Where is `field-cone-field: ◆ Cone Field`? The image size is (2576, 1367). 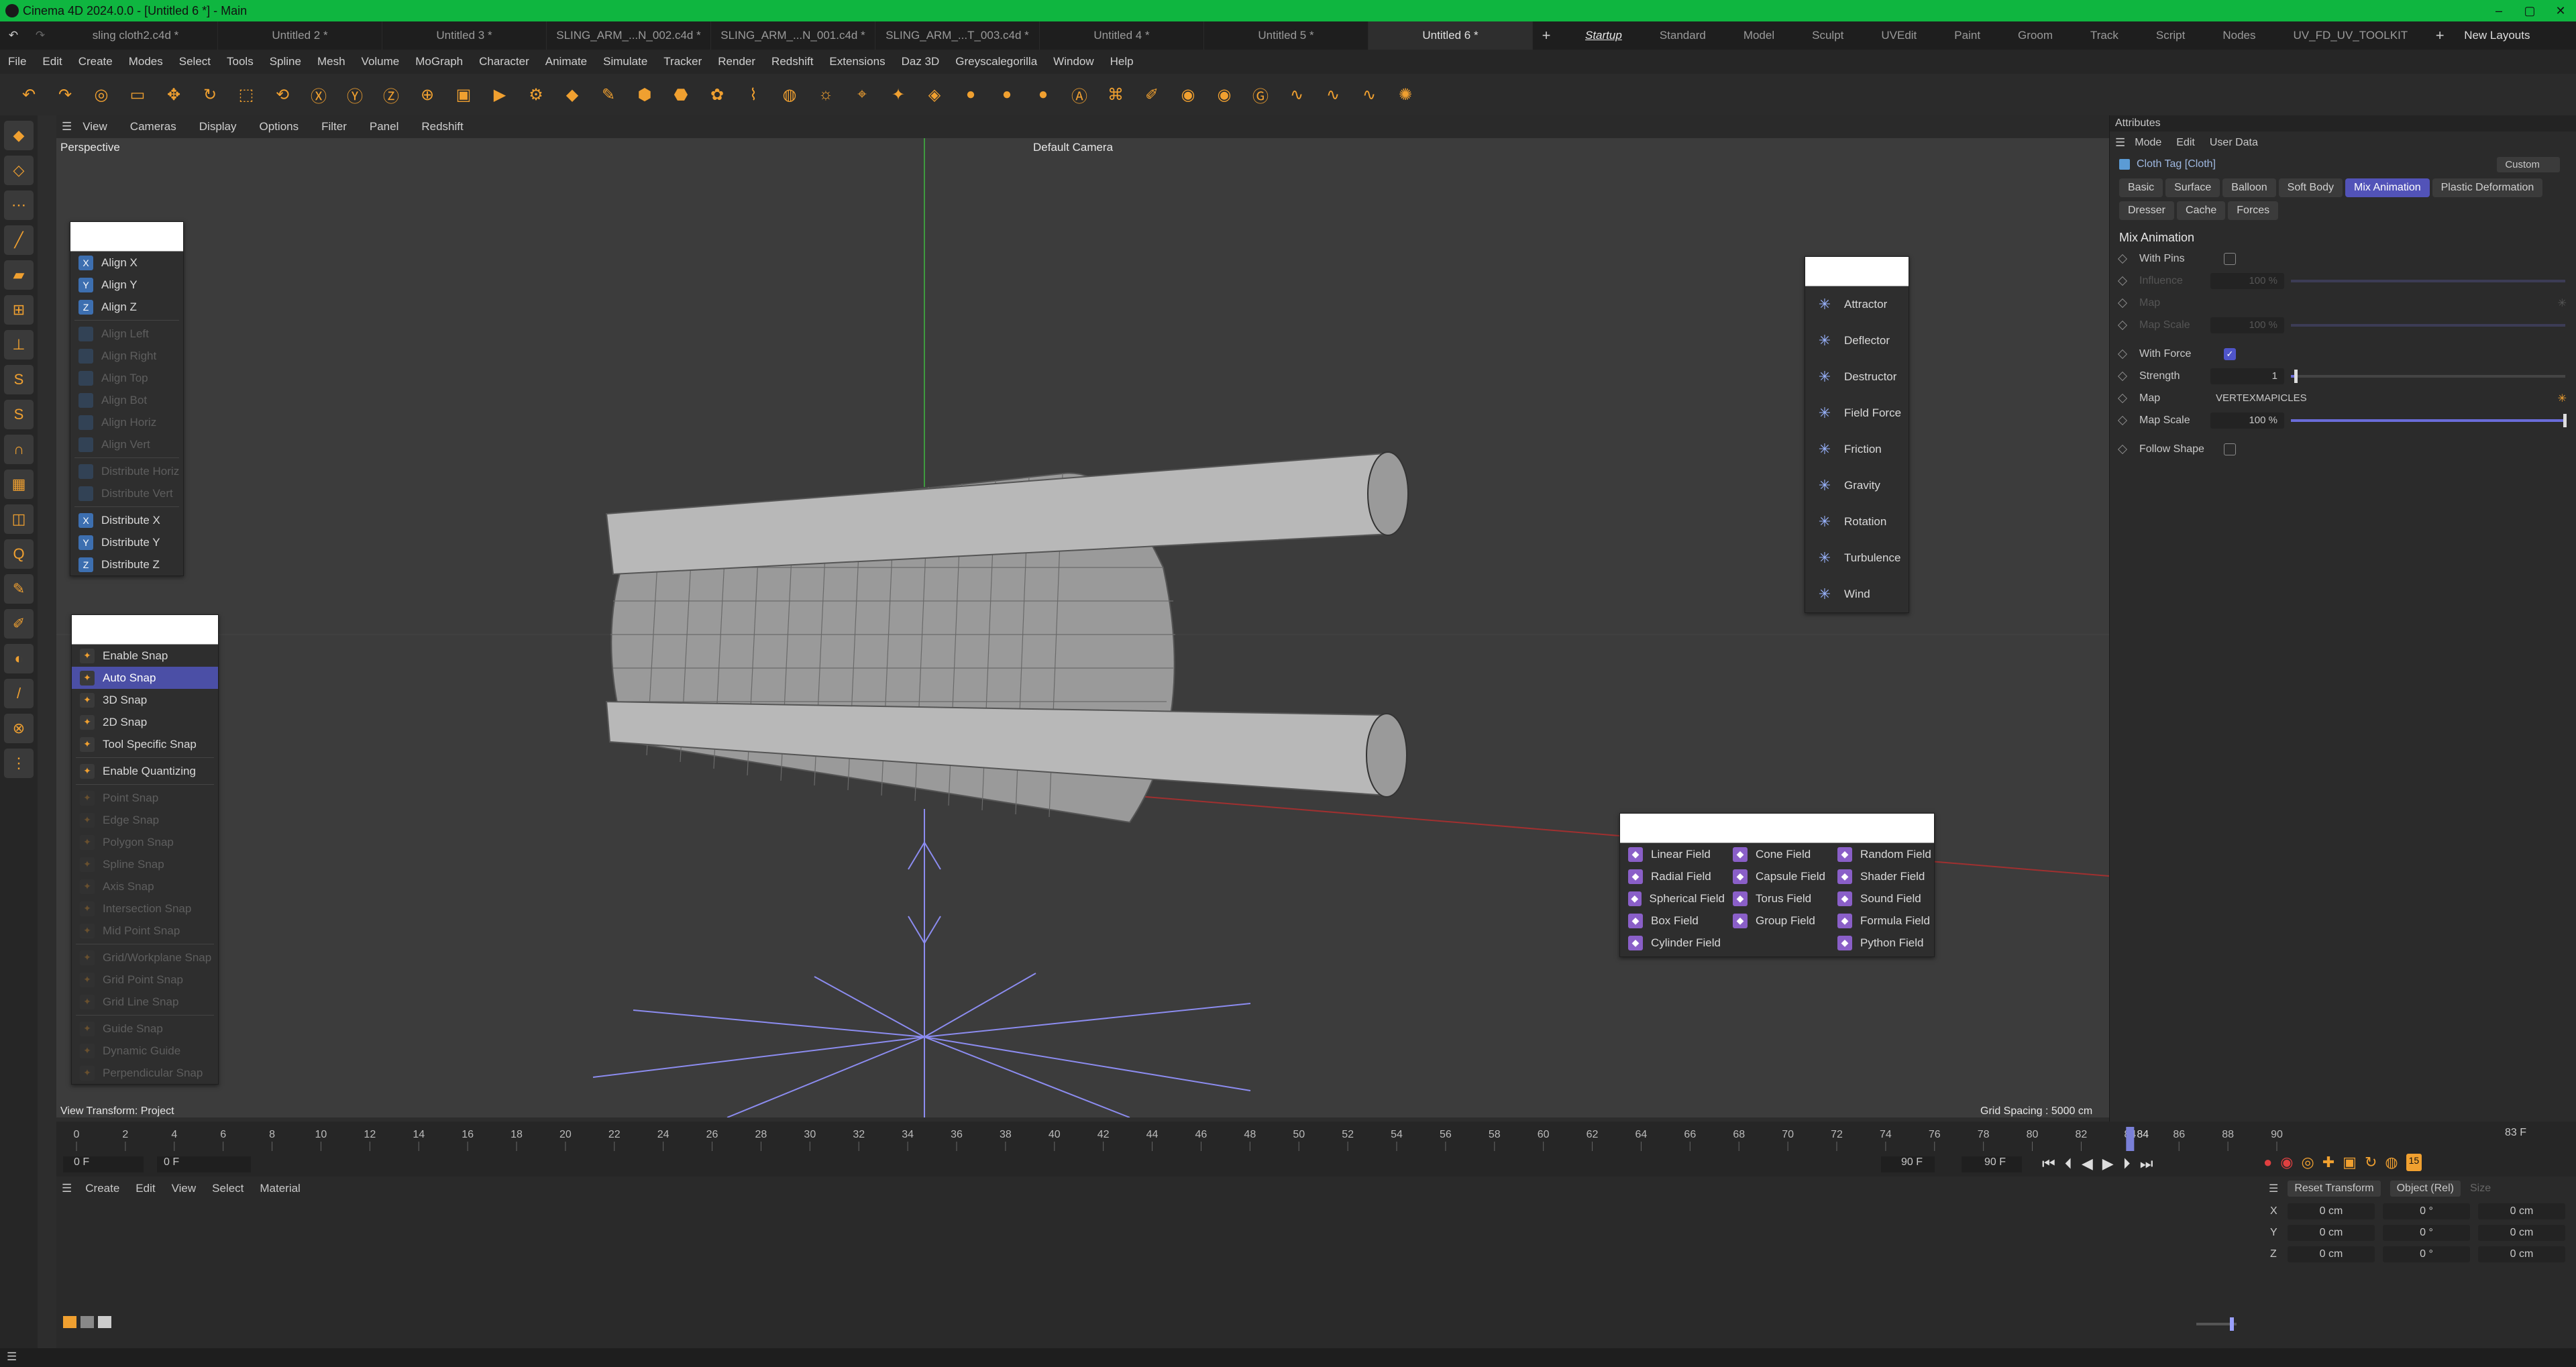
field-cone-field: ◆ Cone Field is located at coordinates (1777, 854).